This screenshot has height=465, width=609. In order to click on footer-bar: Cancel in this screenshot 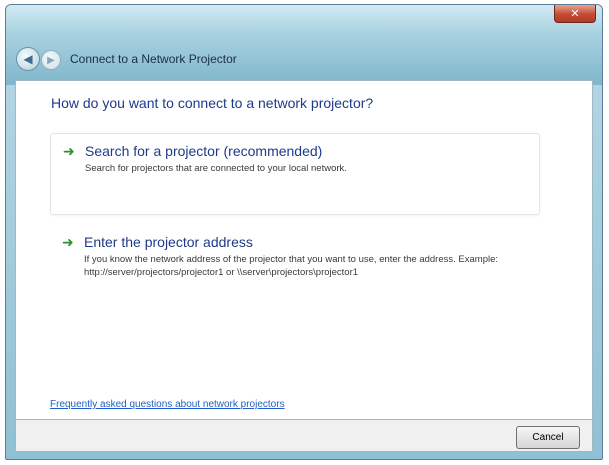, I will do `click(304, 436)`.